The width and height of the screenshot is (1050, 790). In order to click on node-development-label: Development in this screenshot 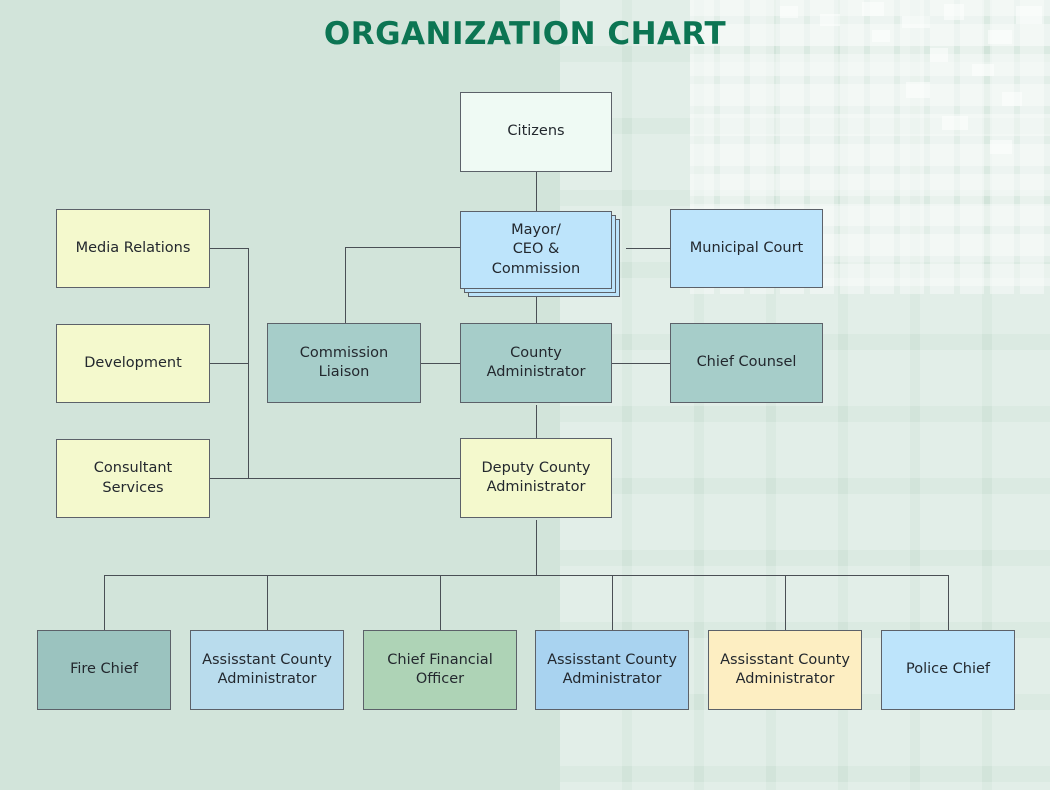, I will do `click(133, 362)`.